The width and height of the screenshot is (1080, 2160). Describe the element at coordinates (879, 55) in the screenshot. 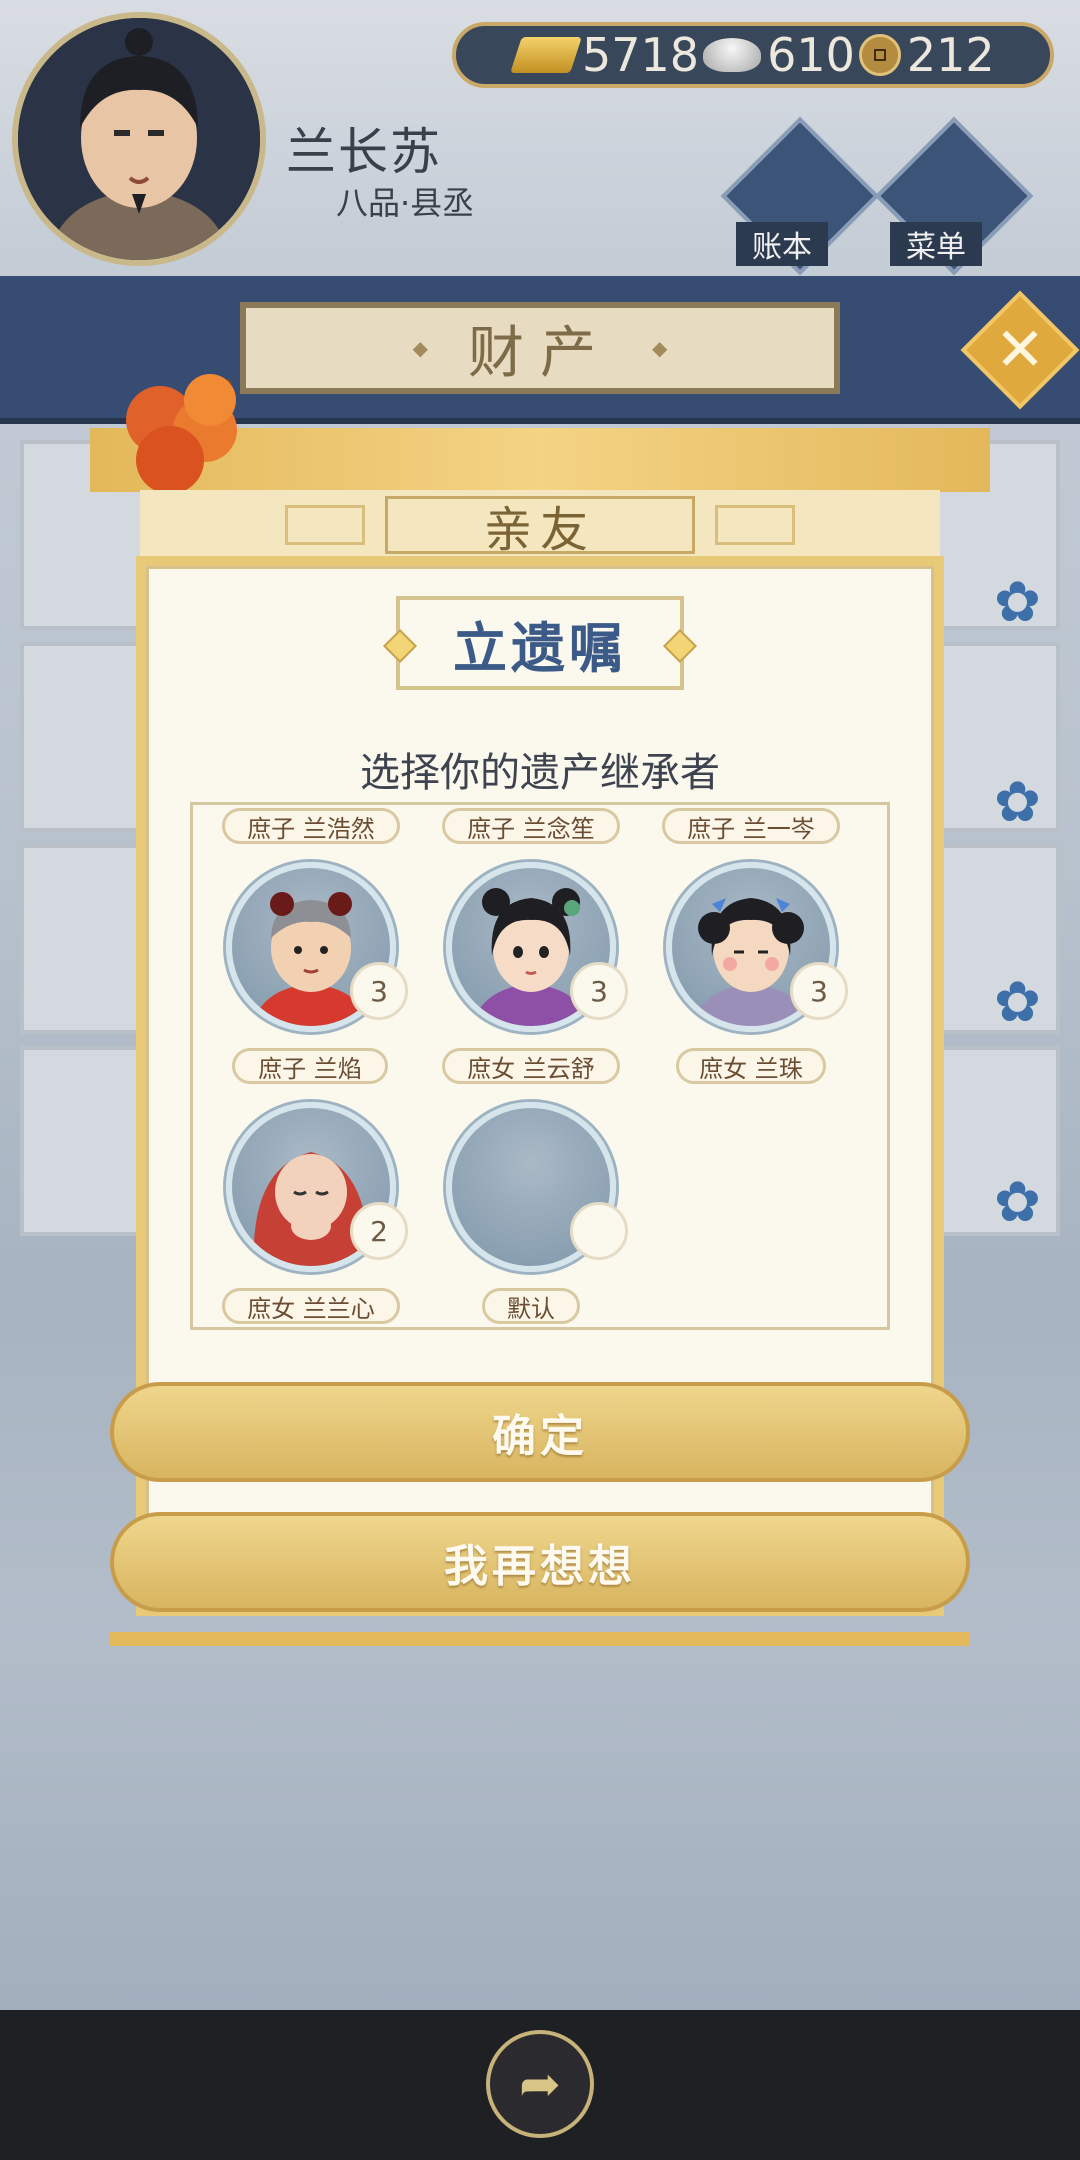

I see `copper-coin-icon` at that location.